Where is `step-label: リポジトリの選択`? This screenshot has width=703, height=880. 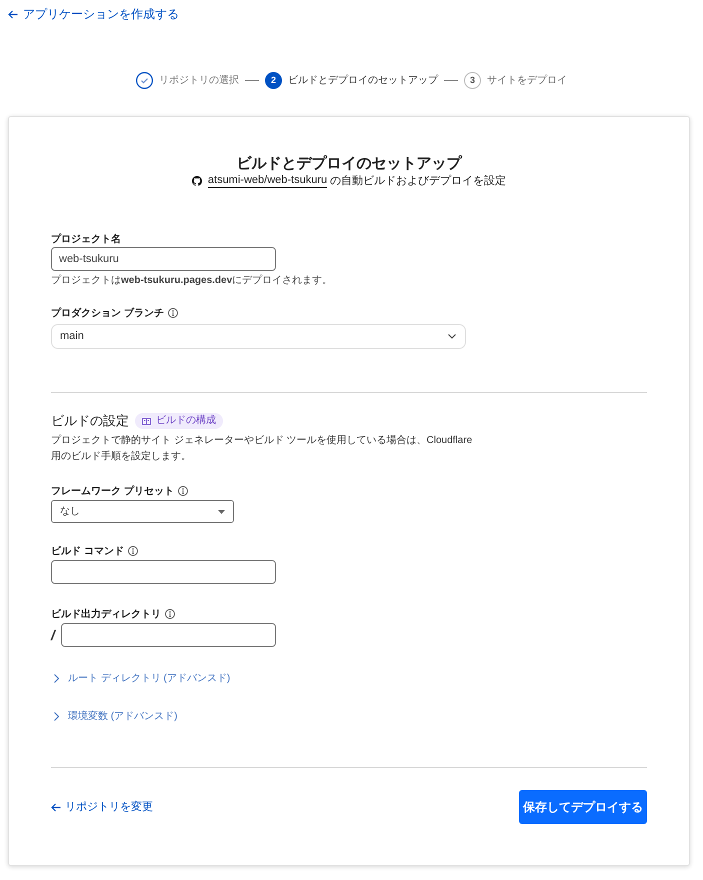 step-label: リポジトリの選択 is located at coordinates (199, 80).